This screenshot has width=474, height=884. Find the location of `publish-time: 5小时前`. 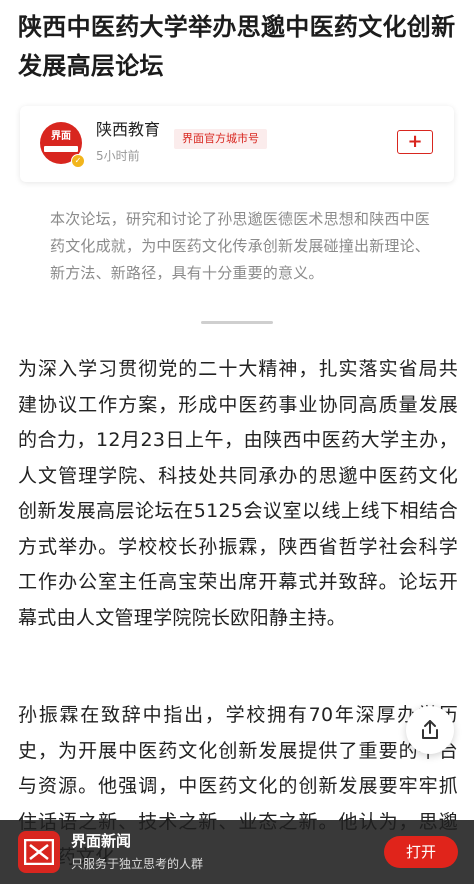

publish-time: 5小时前 is located at coordinates (118, 156).